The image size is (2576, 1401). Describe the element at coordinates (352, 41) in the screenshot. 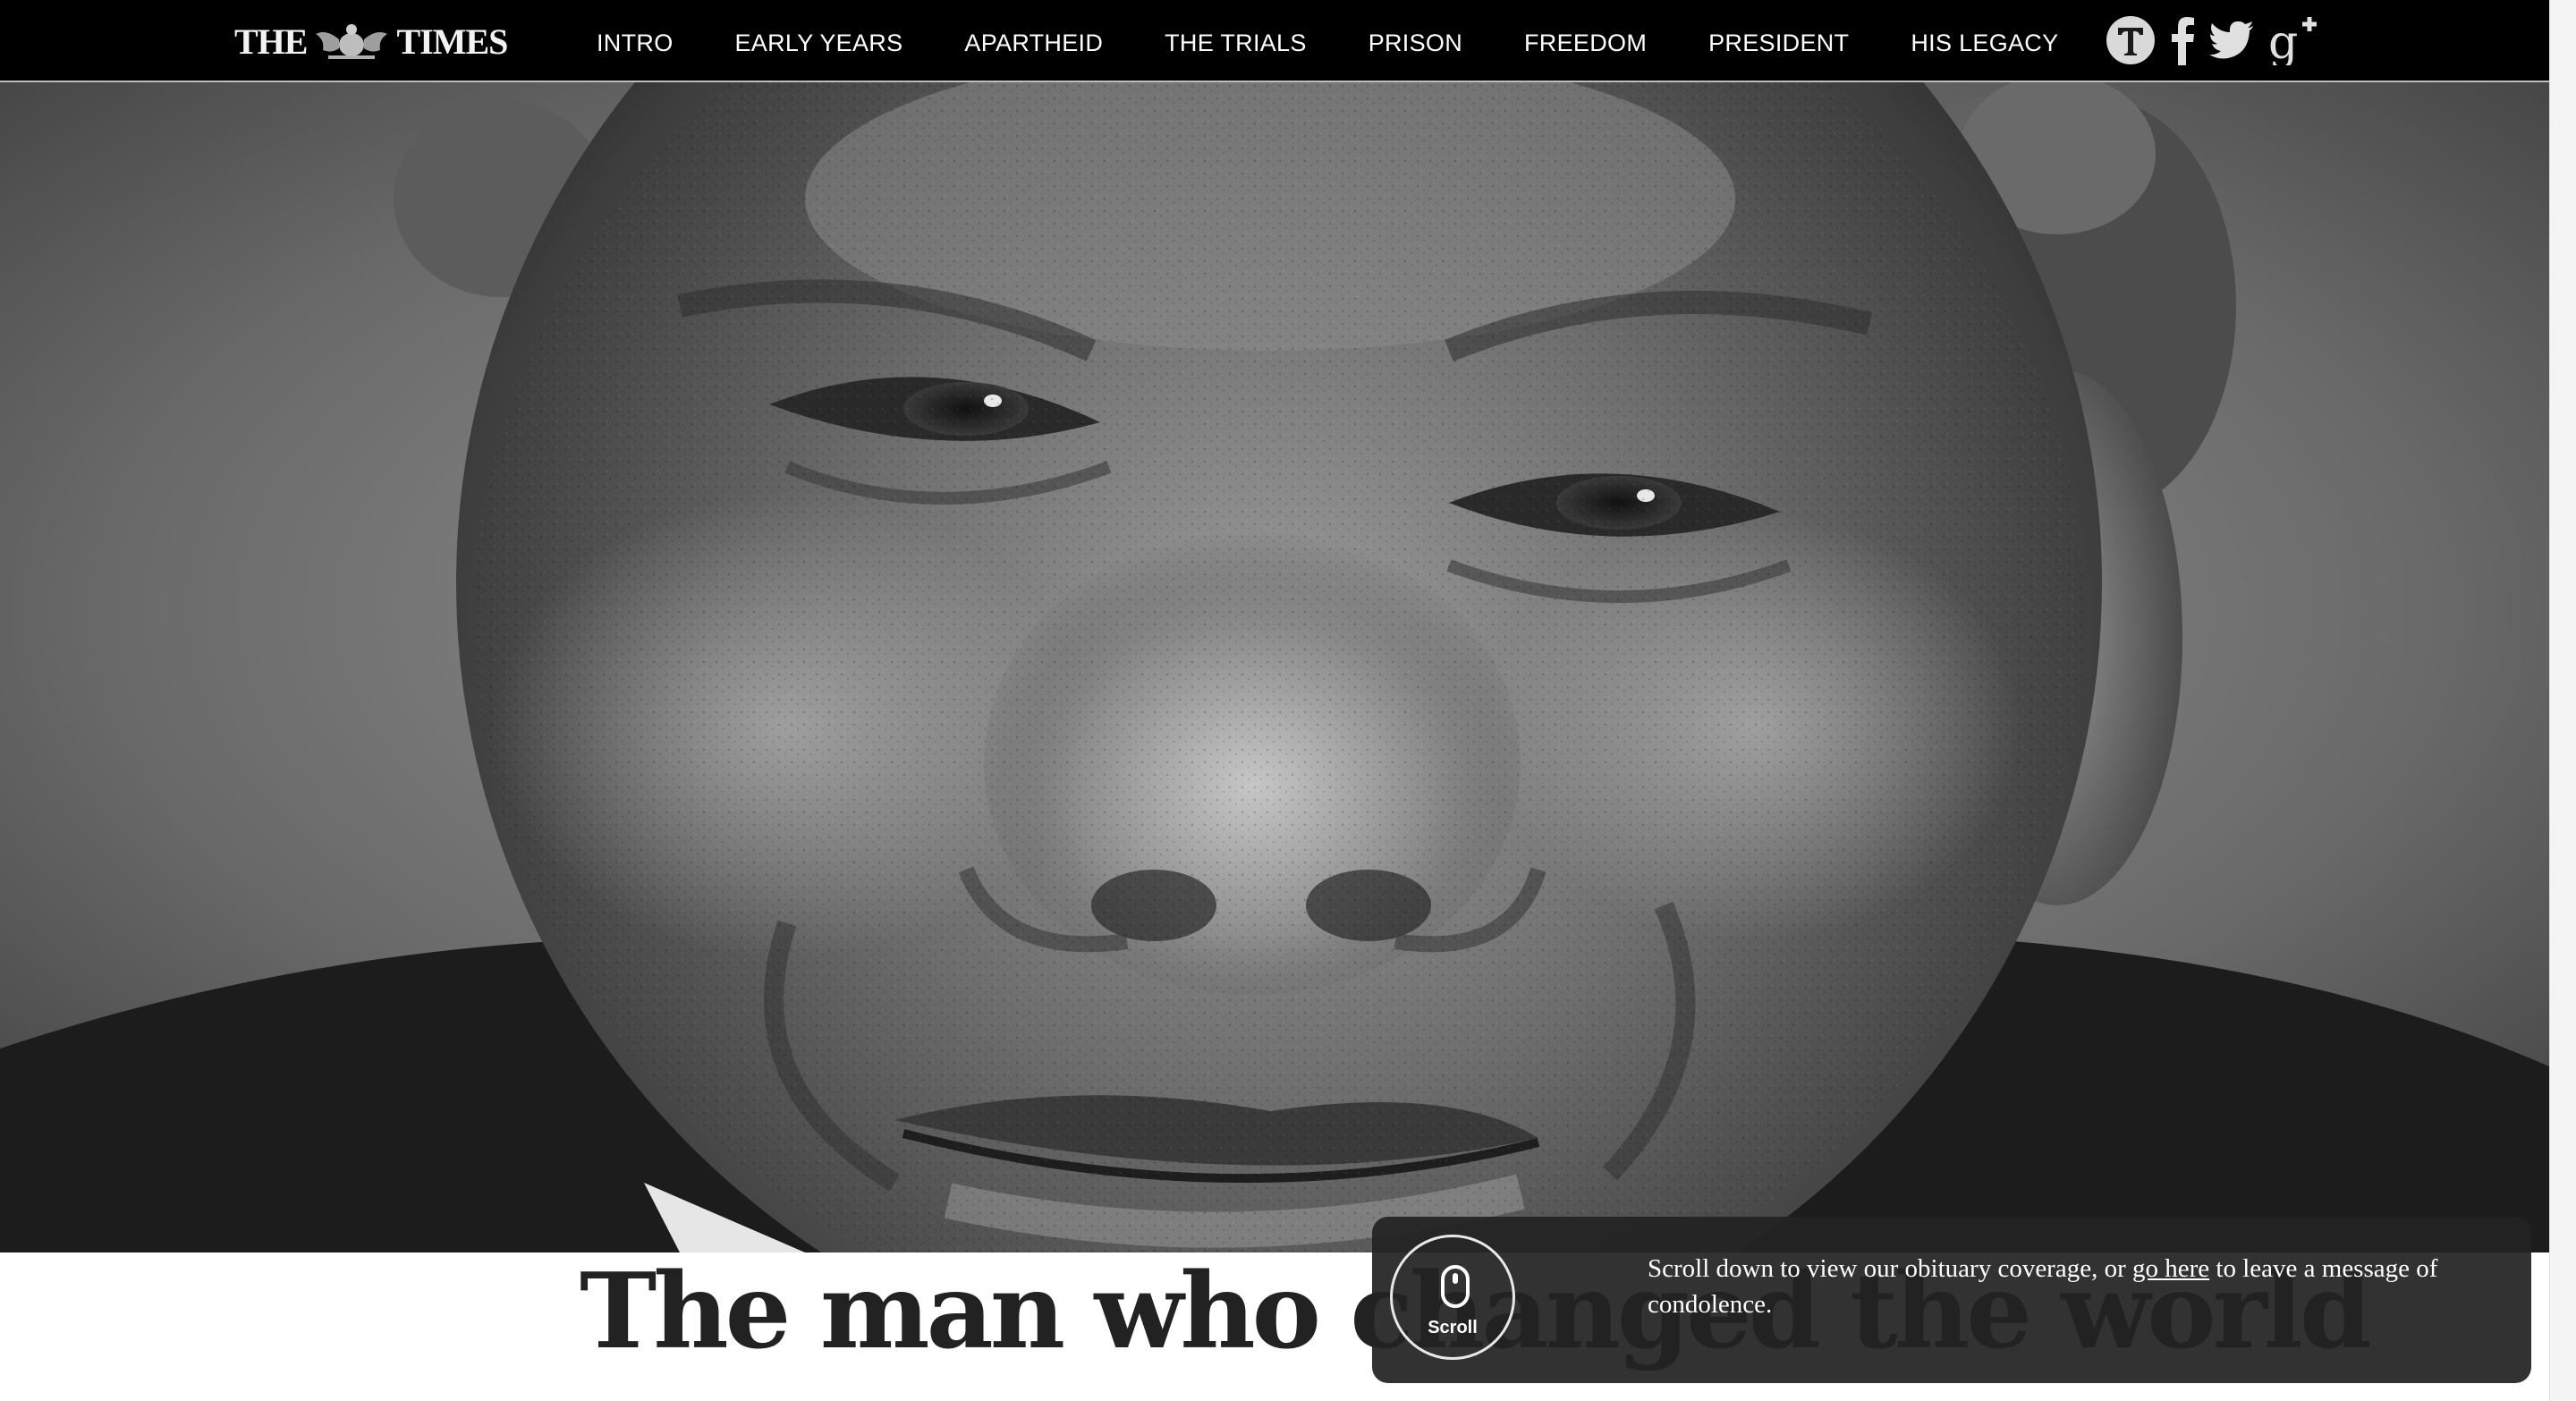

I see `royal-crest-icon` at that location.